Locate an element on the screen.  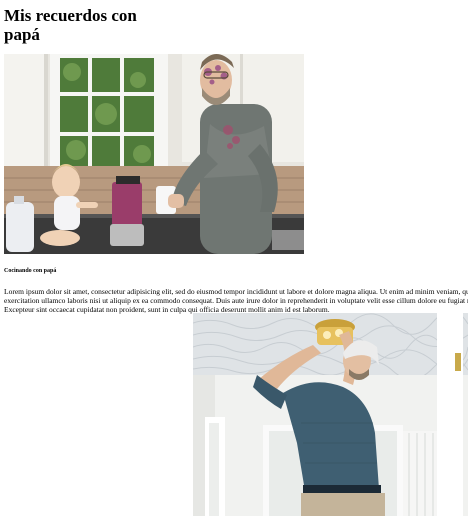
page-title: Mis recuerdos con papá is located at coordinates (70, 25).